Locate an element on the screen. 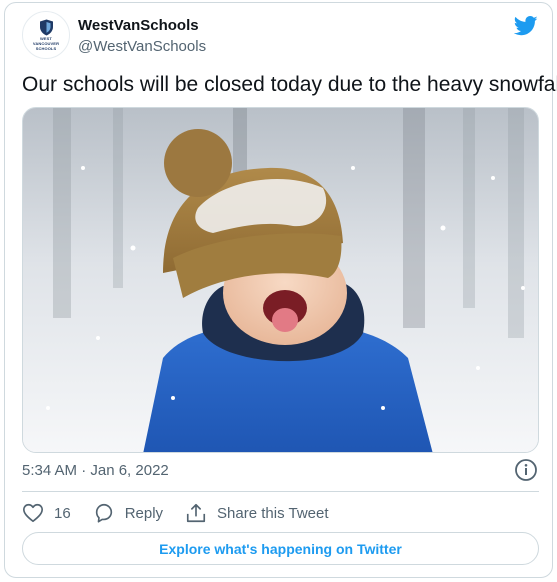 This screenshot has width=557, height=582. share-label: Share this Tweet is located at coordinates (273, 513).